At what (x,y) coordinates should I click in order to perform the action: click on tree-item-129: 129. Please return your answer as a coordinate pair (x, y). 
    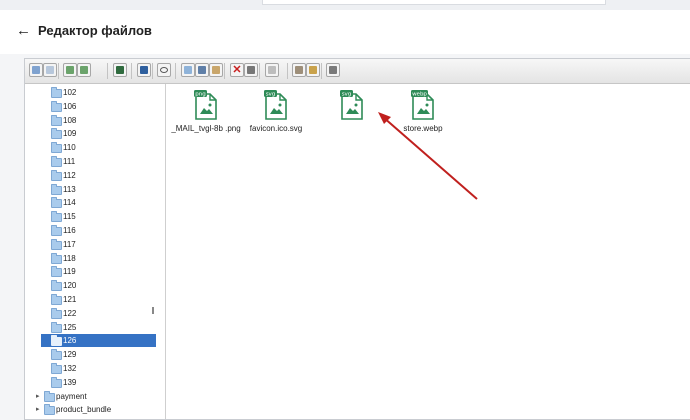
    Looking at the image, I should click on (95, 354).